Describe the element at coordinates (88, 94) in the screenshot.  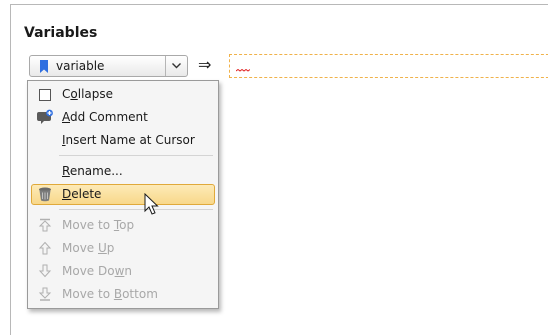
I see `menu-item-label: Collapse` at that location.